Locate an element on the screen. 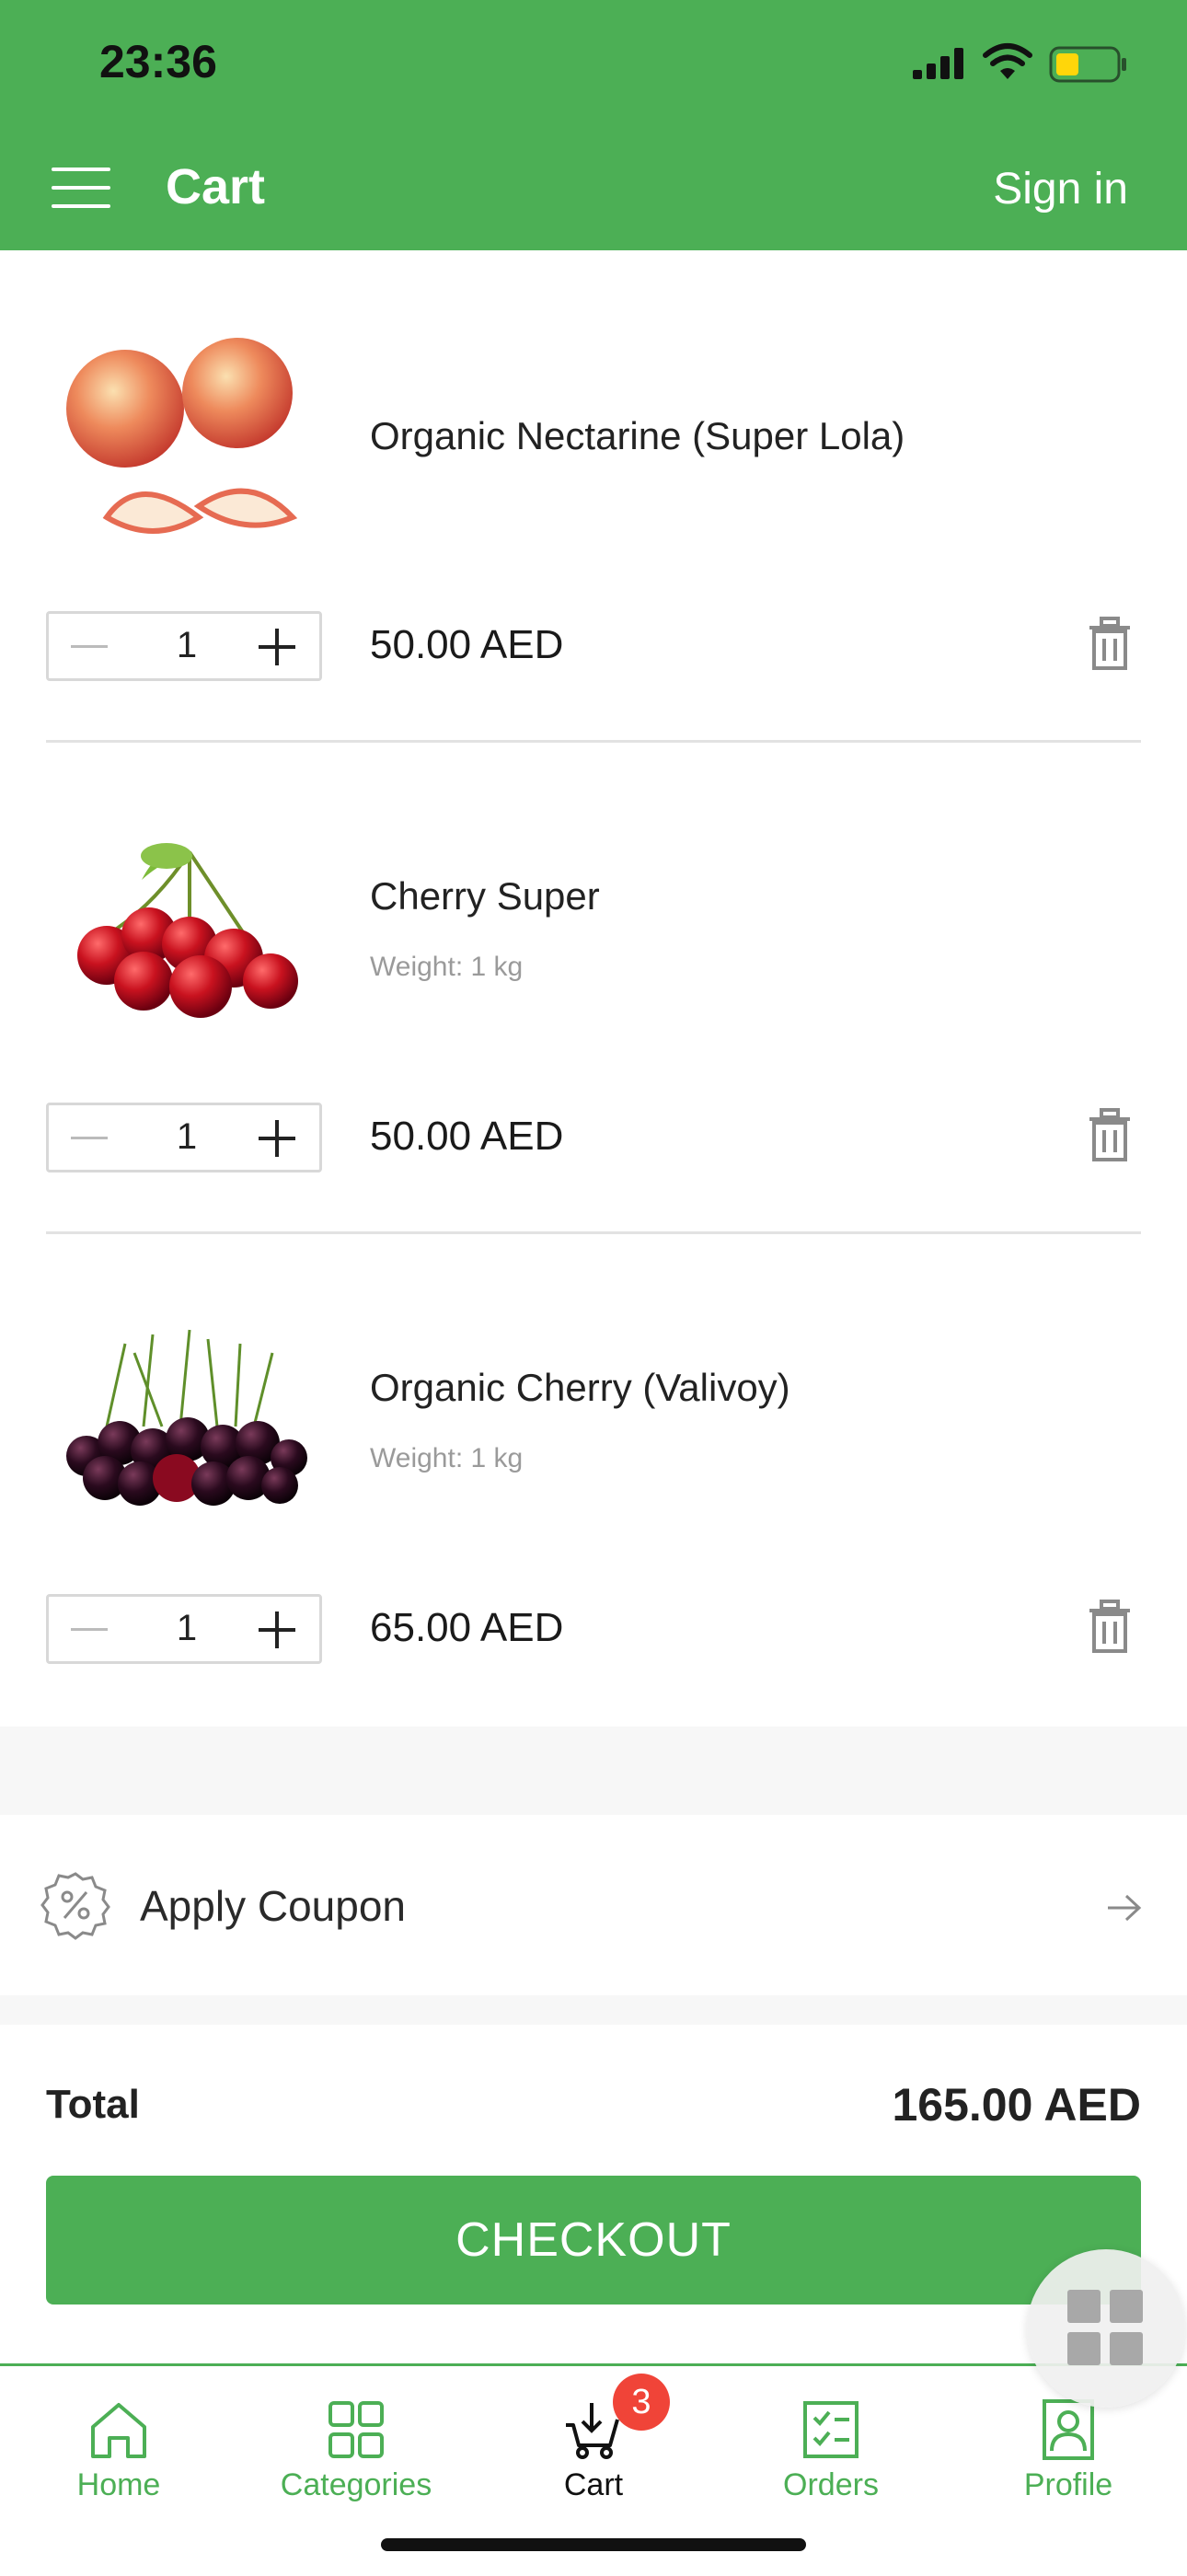  nav-label: Cart is located at coordinates (593, 2485).